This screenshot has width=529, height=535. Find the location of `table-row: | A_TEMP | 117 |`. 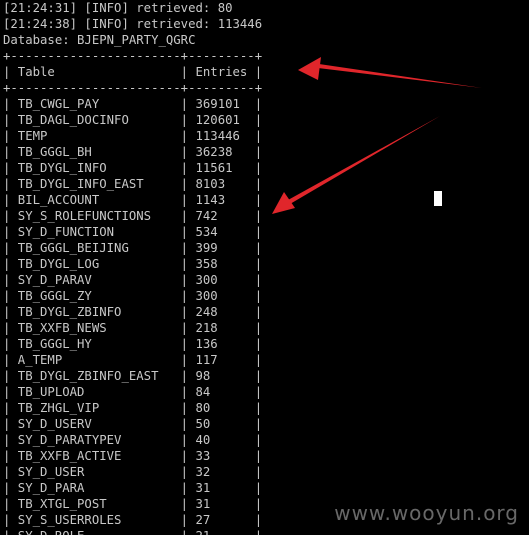

table-row: | A_TEMP | 117 | is located at coordinates (133, 360).